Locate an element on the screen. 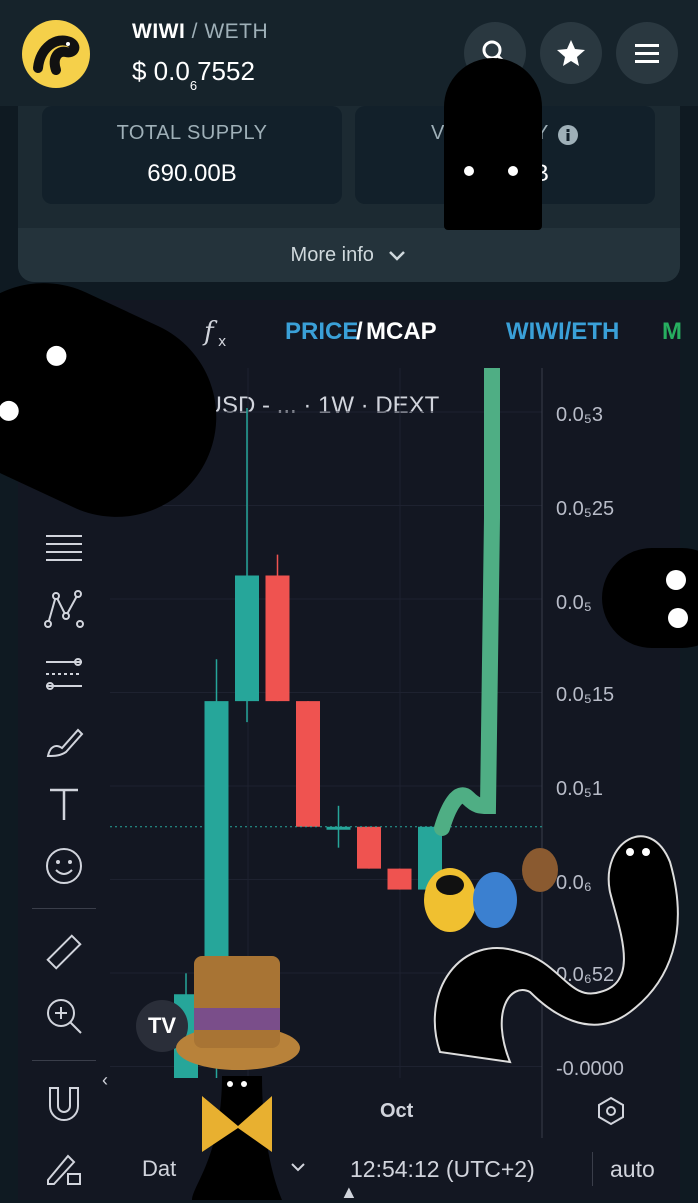  brush-icon is located at coordinates (64, 740).